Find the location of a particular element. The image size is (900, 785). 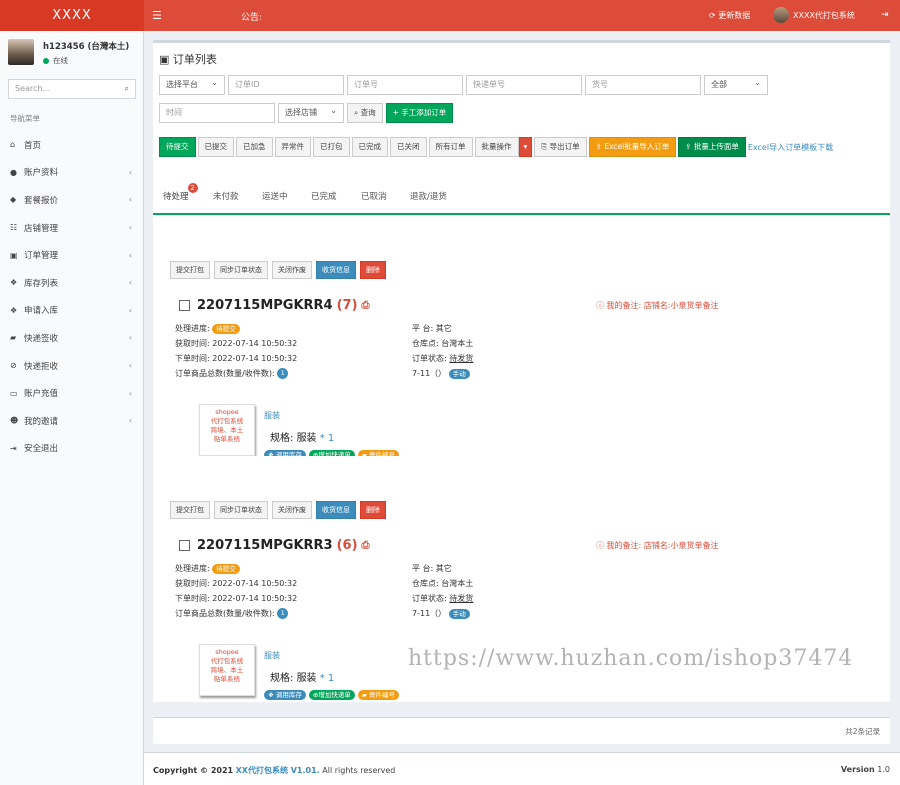

order-no-input: 订单号 is located at coordinates (405, 85).